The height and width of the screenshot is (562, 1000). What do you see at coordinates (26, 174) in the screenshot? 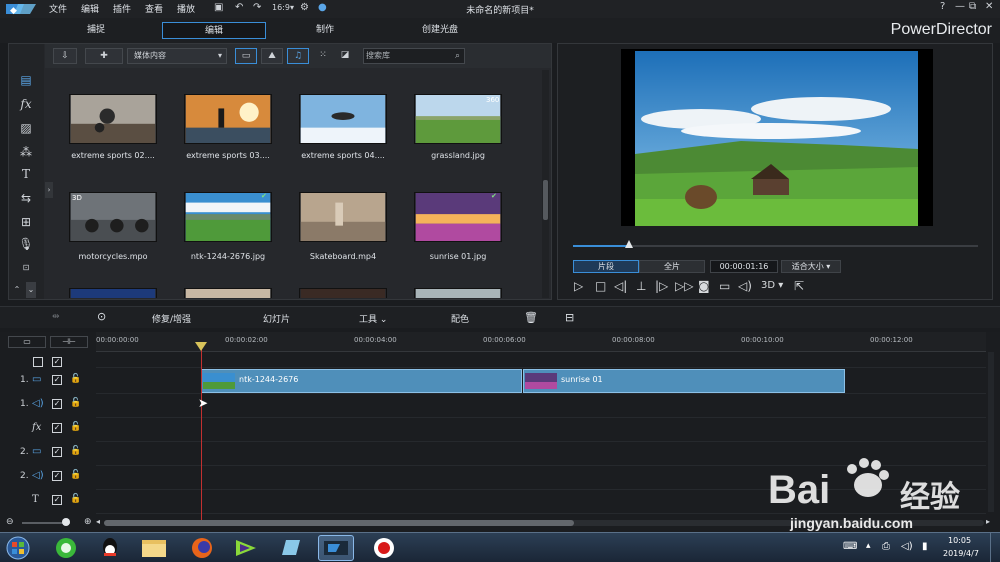
I see `title-room-icon: T` at bounding box center [26, 174].